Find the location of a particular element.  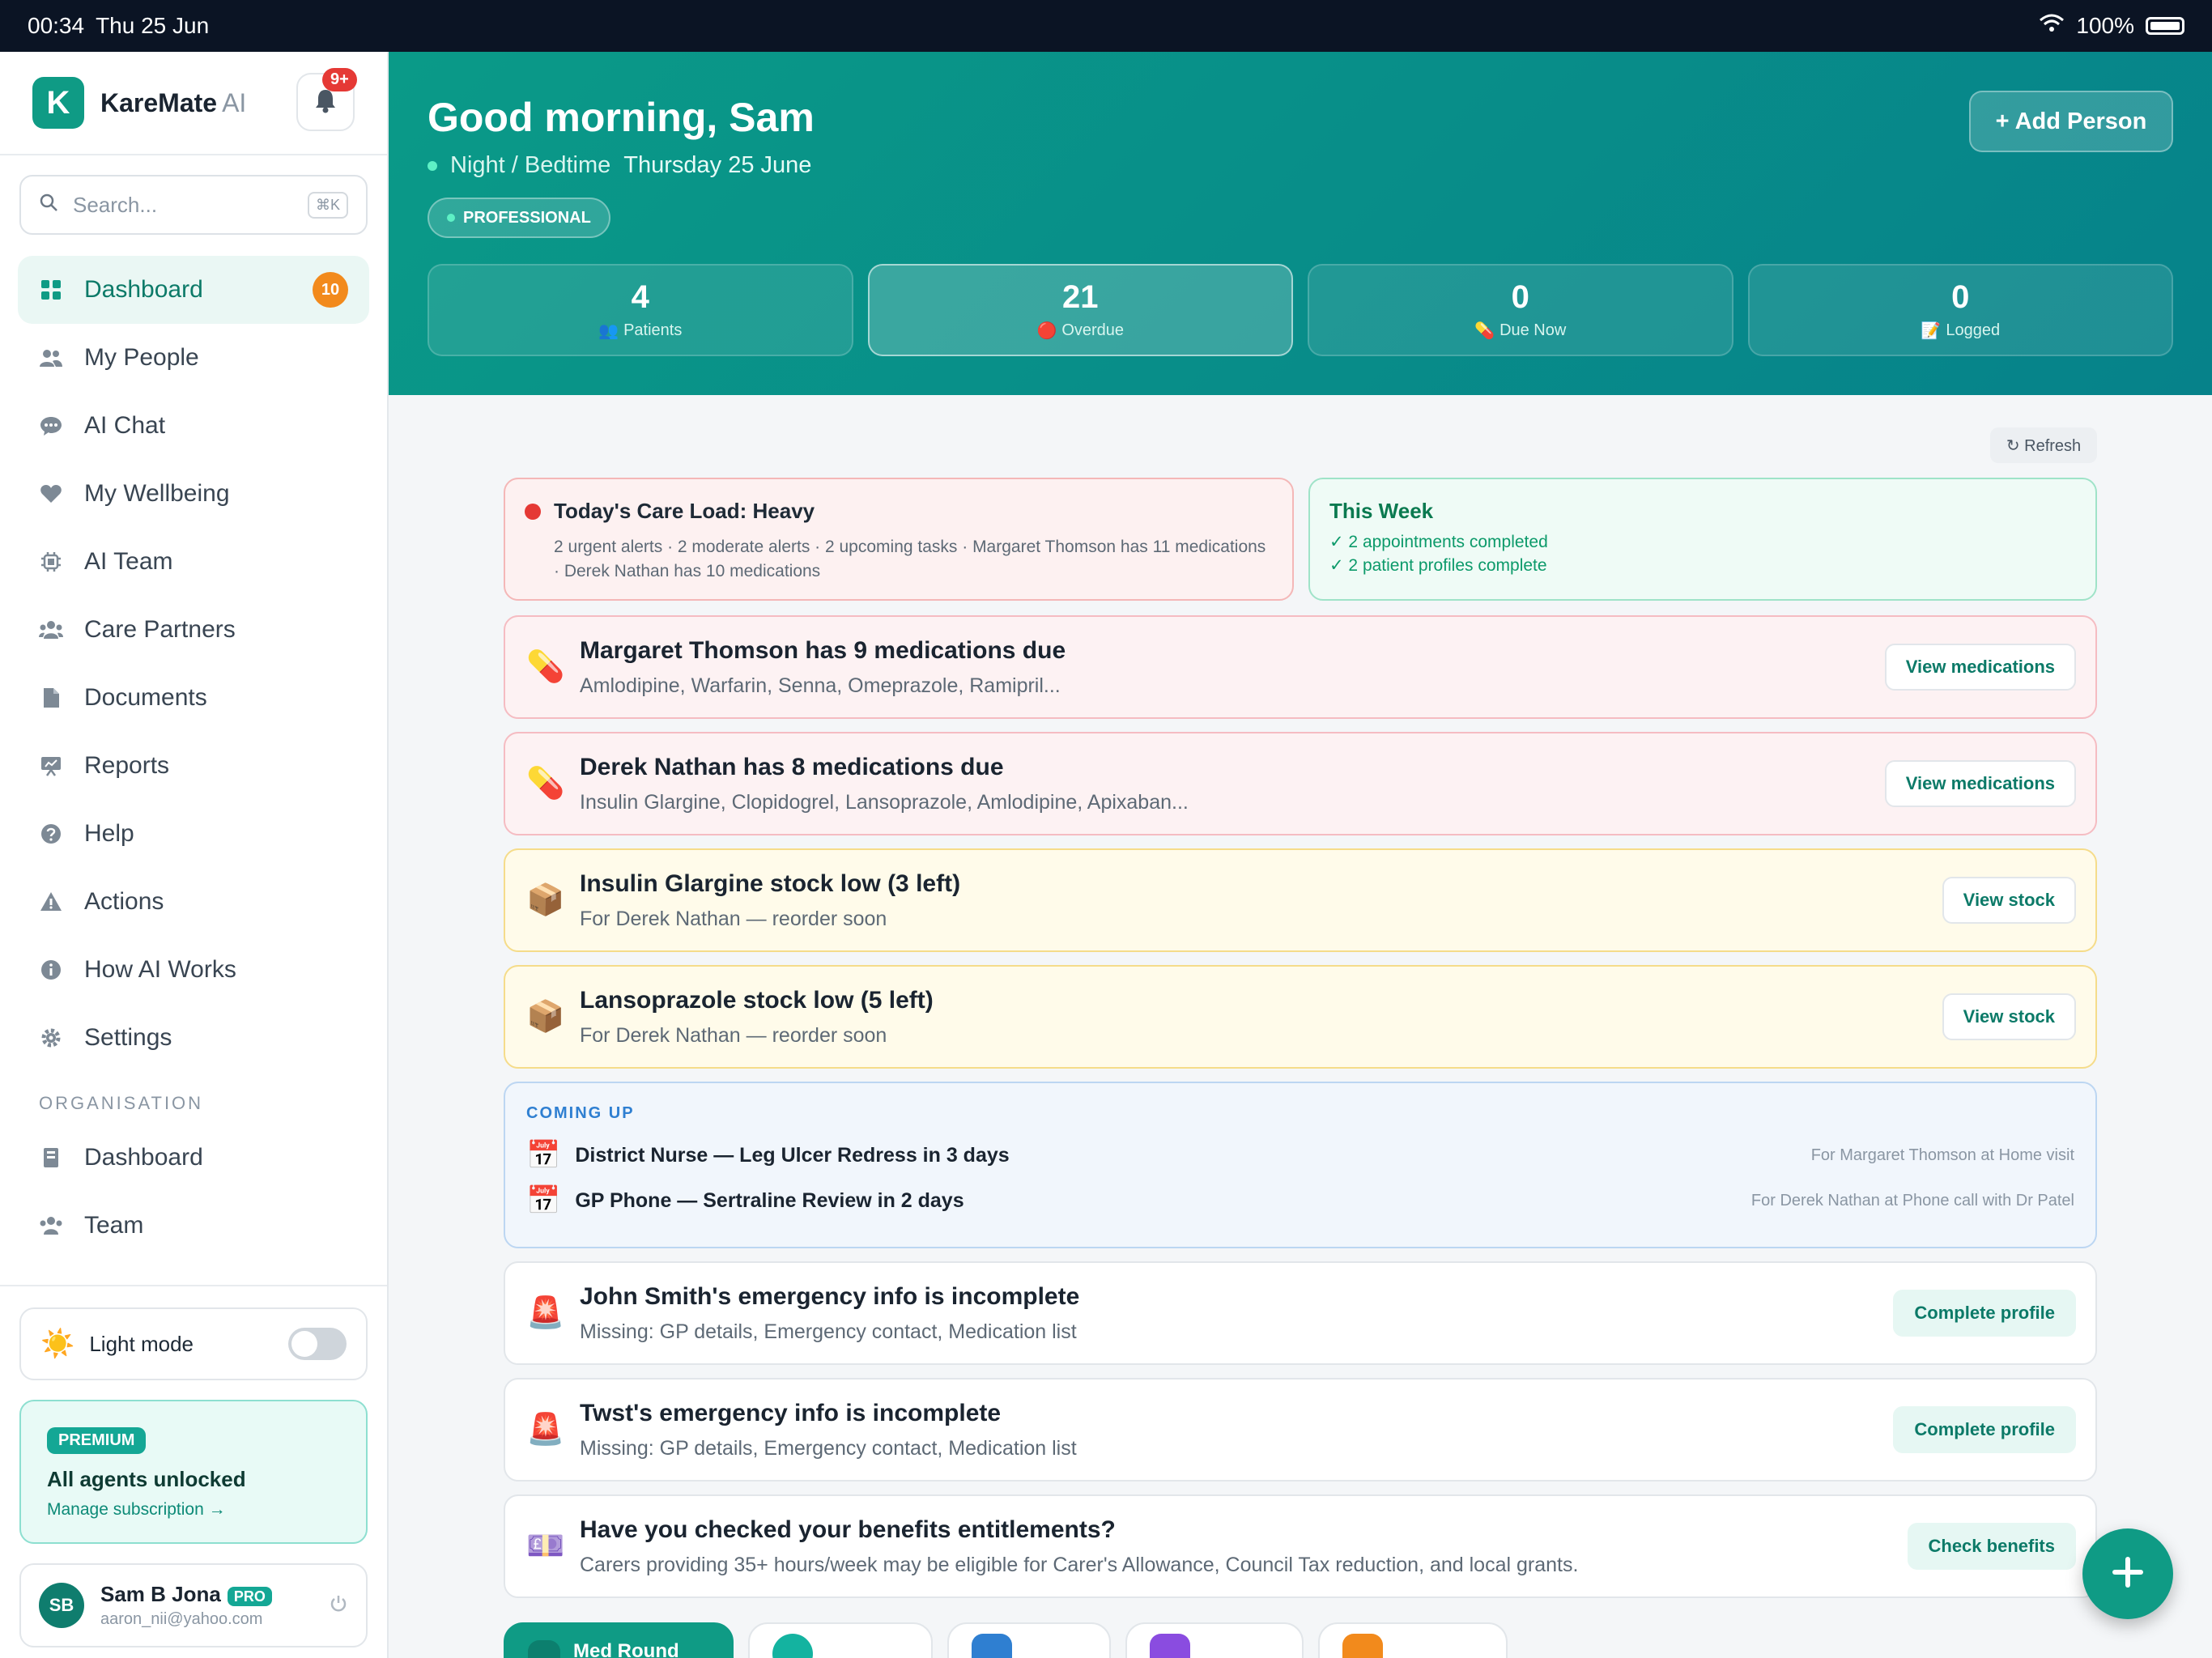

user-card: SB Sam B Jona PRO aaron_nii@yahoo.com is located at coordinates (194, 1605).